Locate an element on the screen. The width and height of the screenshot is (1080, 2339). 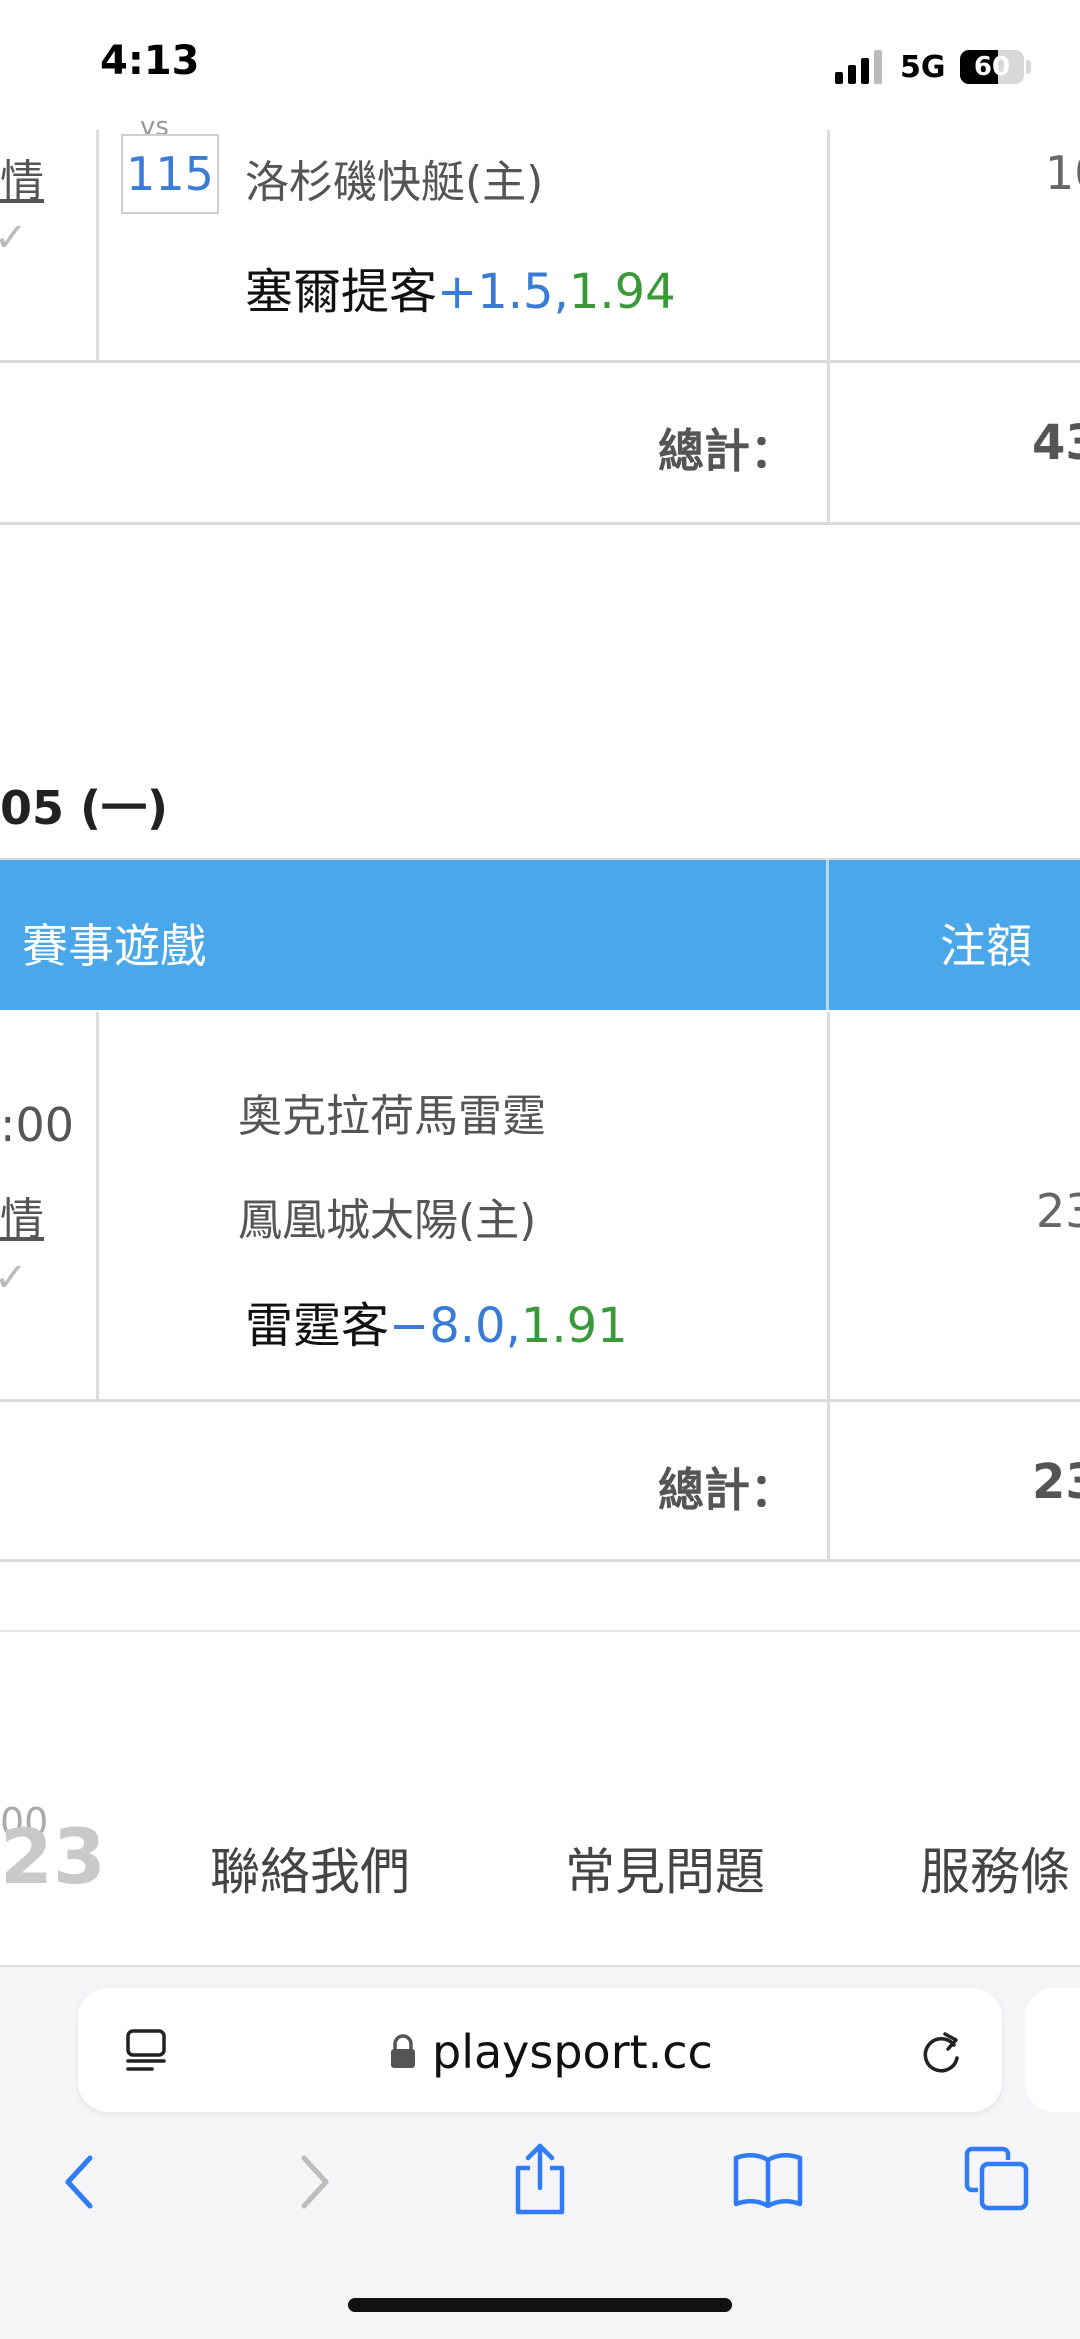
signal-icon is located at coordinates (858, 67).